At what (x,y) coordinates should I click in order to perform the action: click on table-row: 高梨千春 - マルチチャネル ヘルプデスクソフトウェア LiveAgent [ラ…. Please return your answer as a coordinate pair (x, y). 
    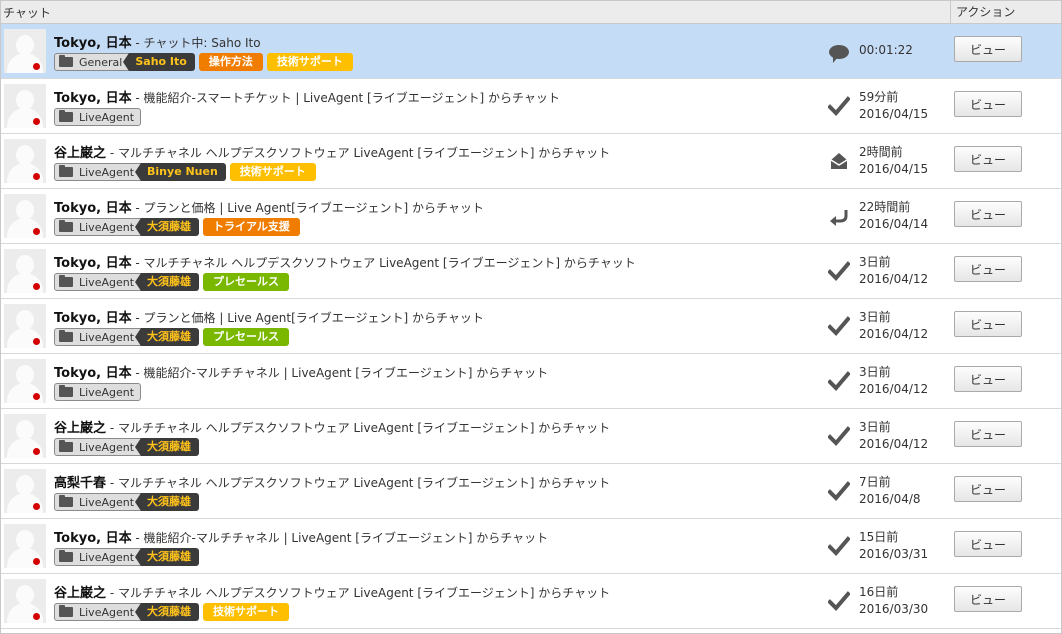
    Looking at the image, I should click on (531, 491).